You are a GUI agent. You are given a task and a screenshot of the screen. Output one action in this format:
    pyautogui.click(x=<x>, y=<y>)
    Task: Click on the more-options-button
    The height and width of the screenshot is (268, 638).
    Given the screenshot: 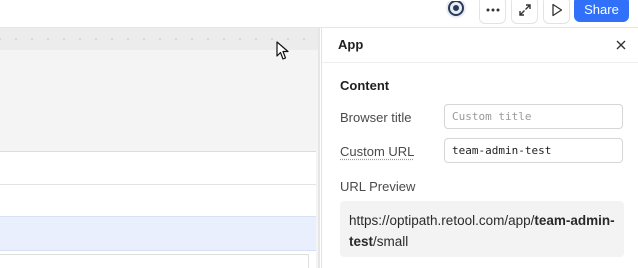 What is the action you would take?
    pyautogui.click(x=492, y=12)
    